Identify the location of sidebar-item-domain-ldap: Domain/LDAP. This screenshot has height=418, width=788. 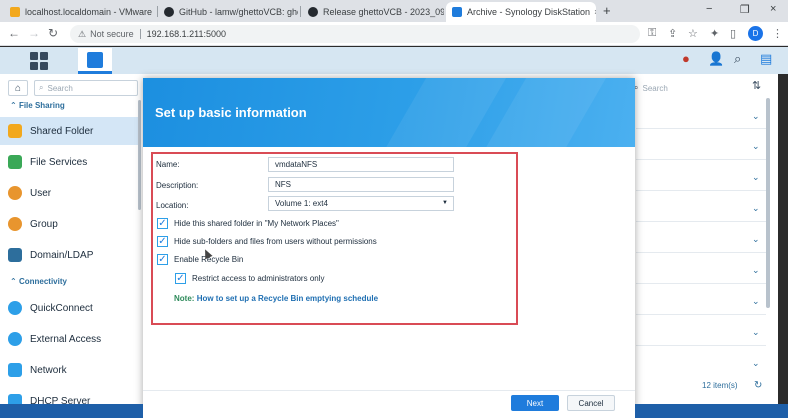
(73, 255).